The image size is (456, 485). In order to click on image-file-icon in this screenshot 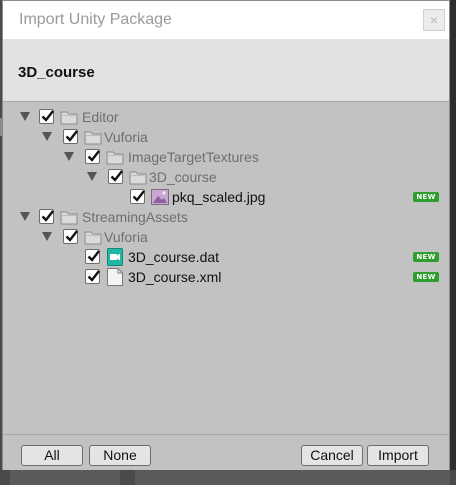, I will do `click(160, 197)`.